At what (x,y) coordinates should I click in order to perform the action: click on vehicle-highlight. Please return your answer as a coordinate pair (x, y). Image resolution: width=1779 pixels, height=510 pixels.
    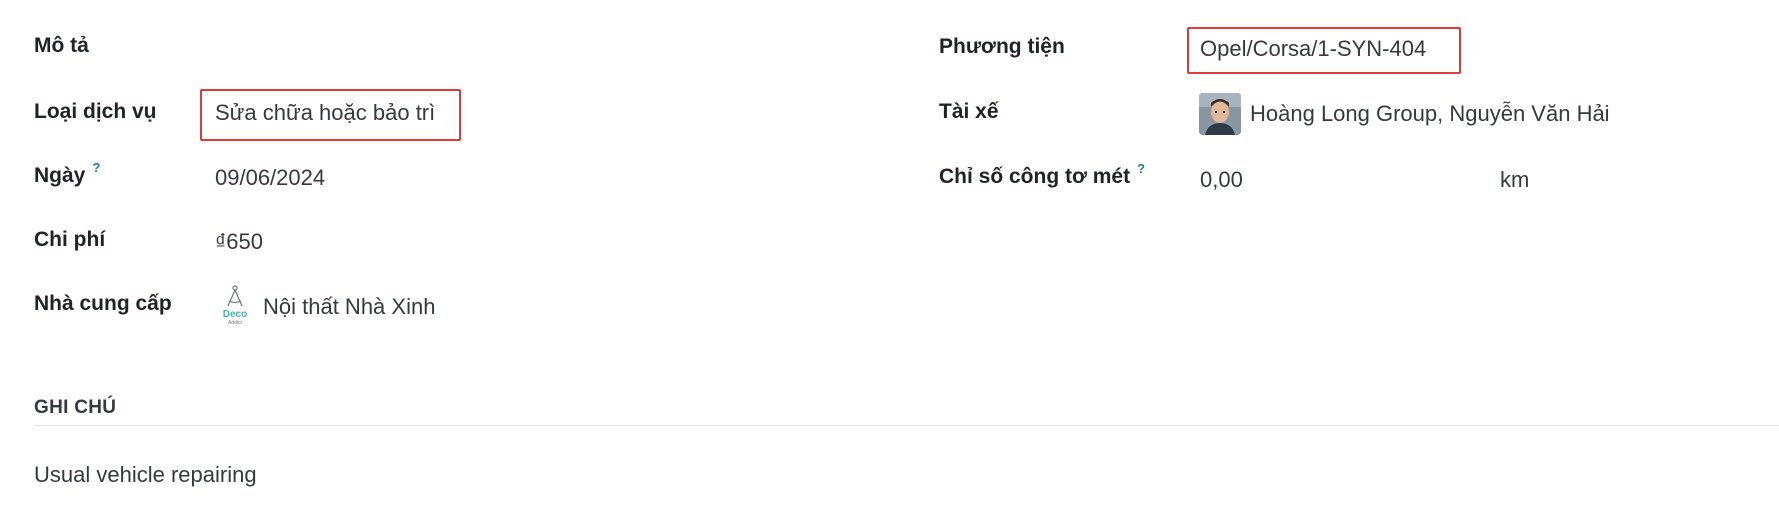
    Looking at the image, I should click on (1324, 50).